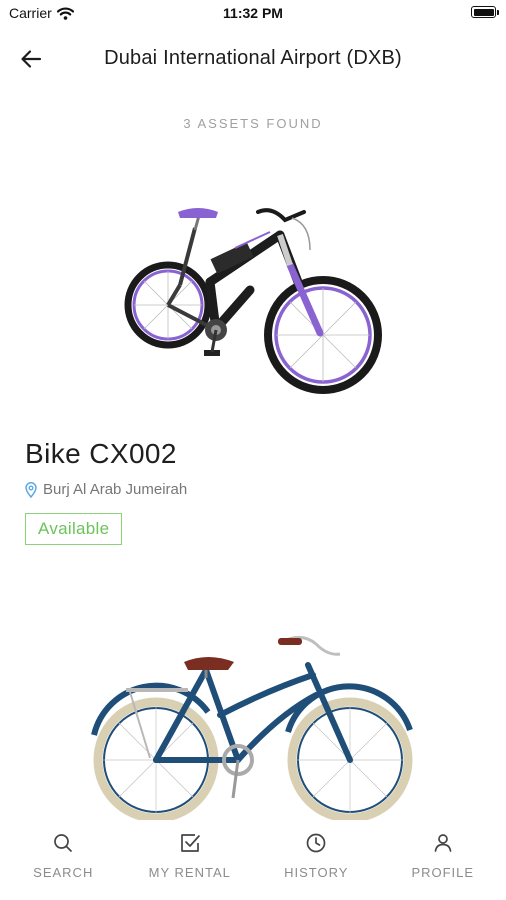 The width and height of the screenshot is (506, 900). I want to click on tab-history-label: HISTORY, so click(316, 872).